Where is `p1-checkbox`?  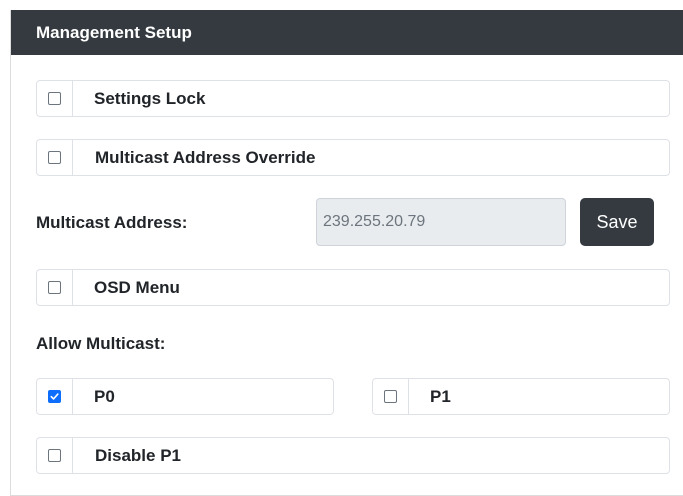
p1-checkbox is located at coordinates (390, 396).